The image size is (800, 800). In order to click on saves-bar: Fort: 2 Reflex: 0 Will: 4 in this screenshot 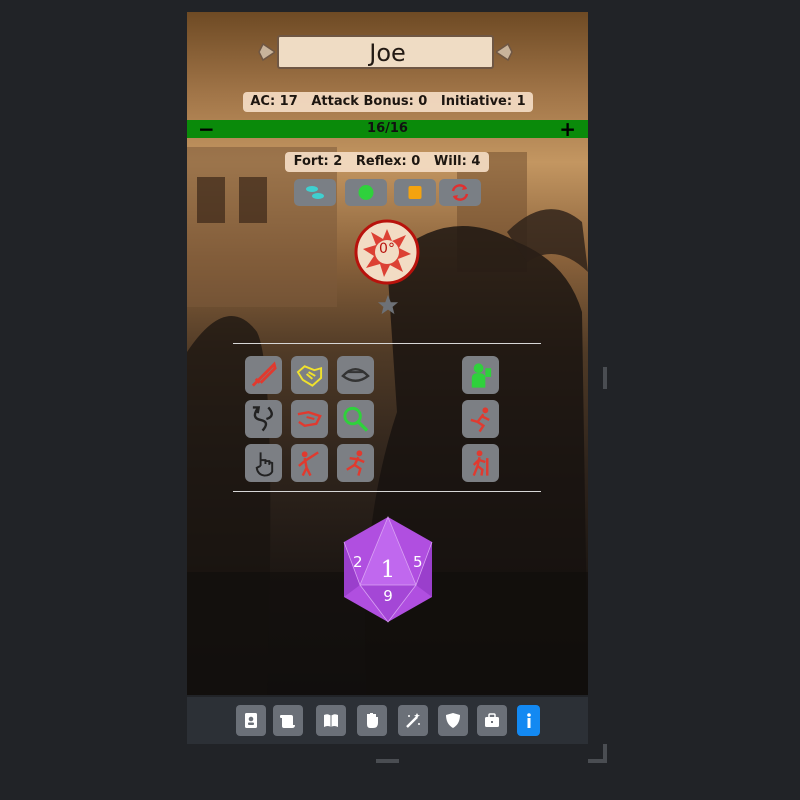, I will do `click(387, 162)`.